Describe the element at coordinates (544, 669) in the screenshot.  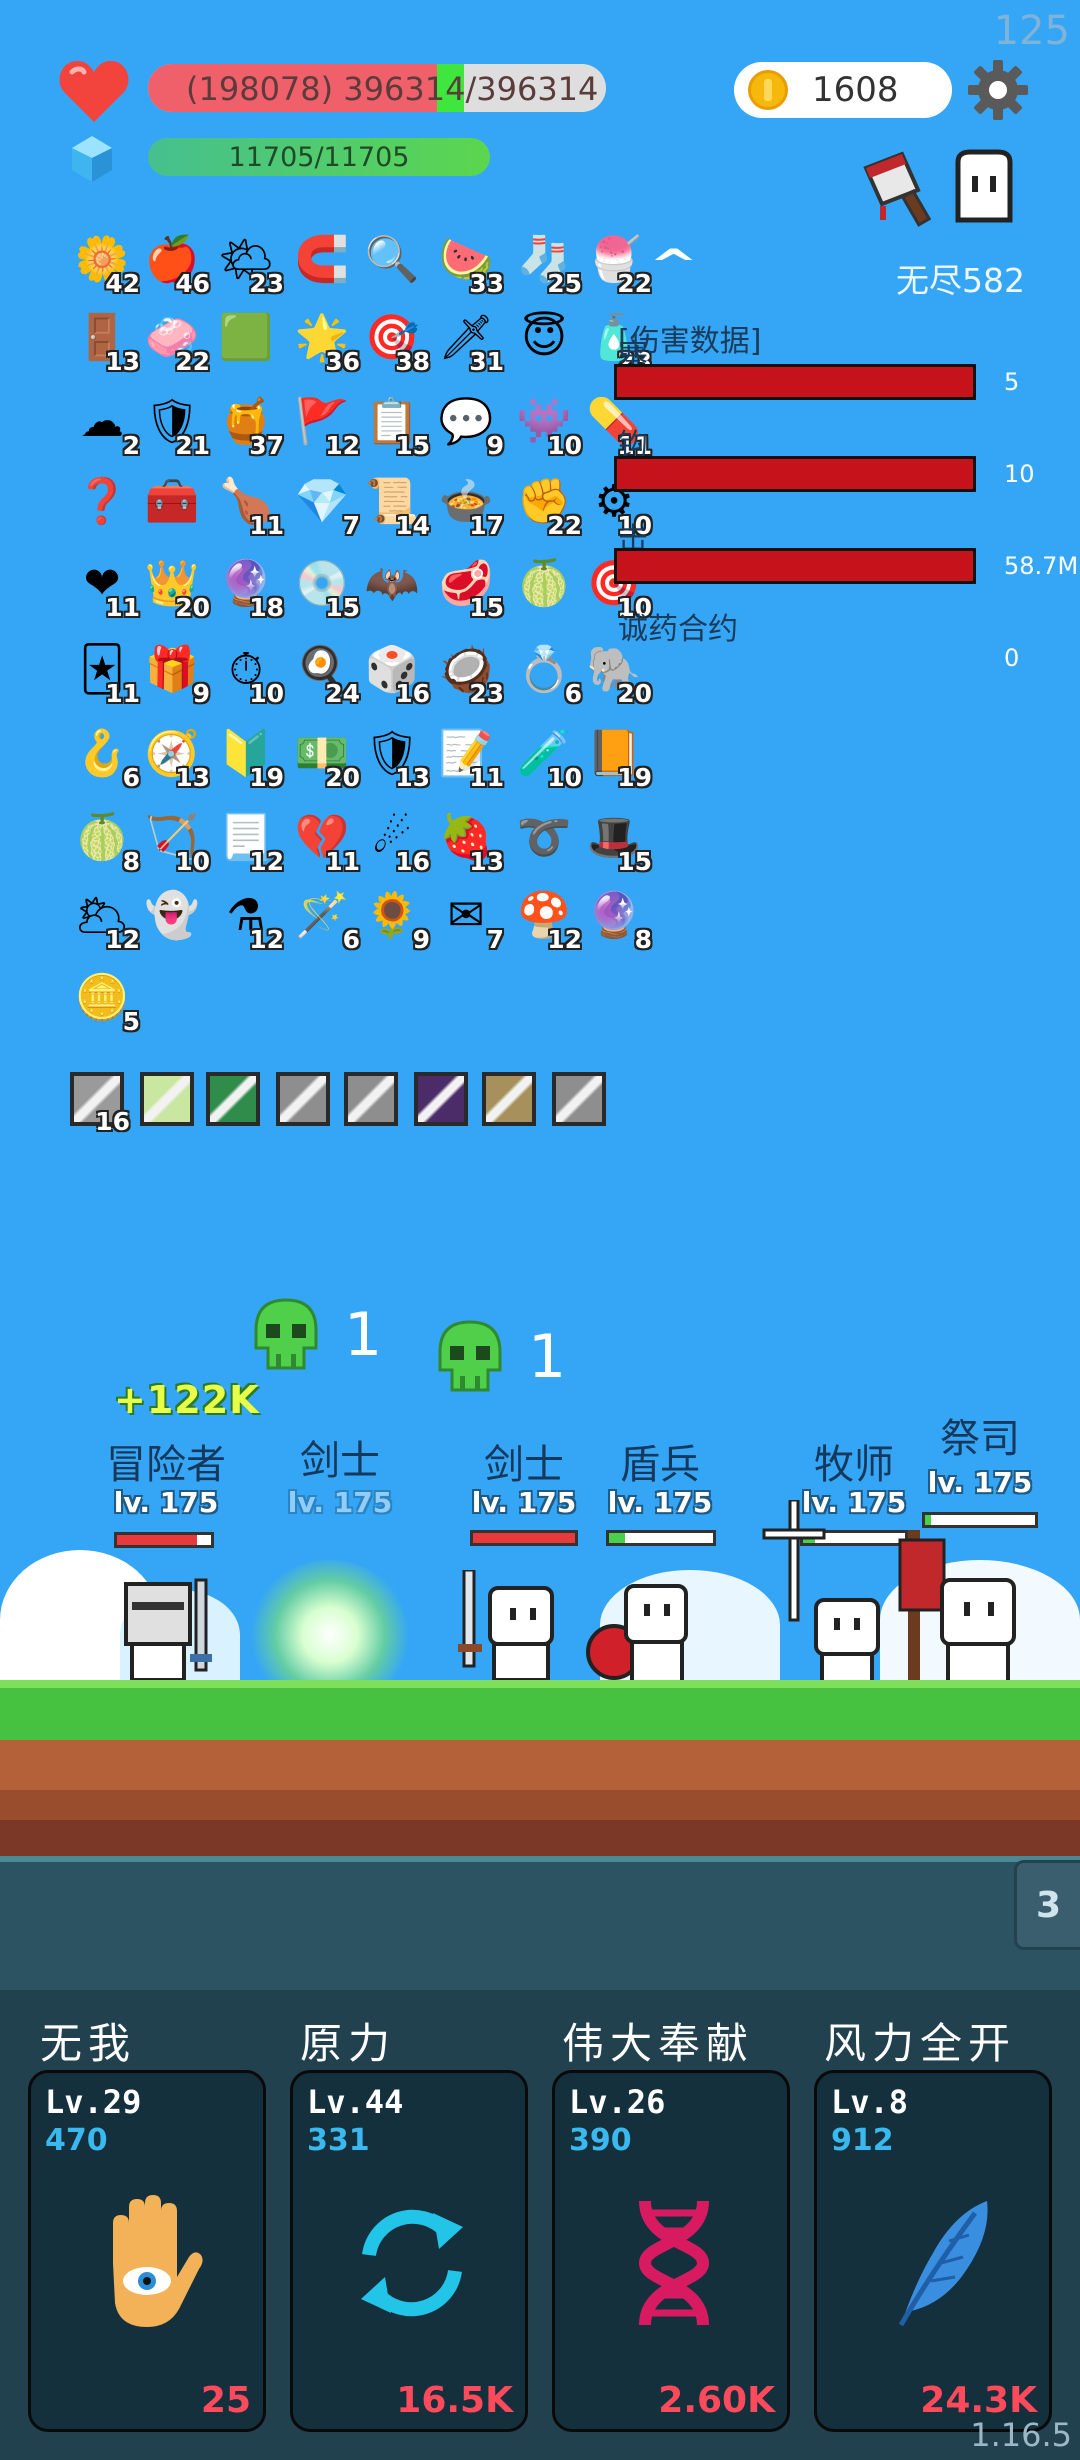
I see `ring-icon: 💍` at that location.